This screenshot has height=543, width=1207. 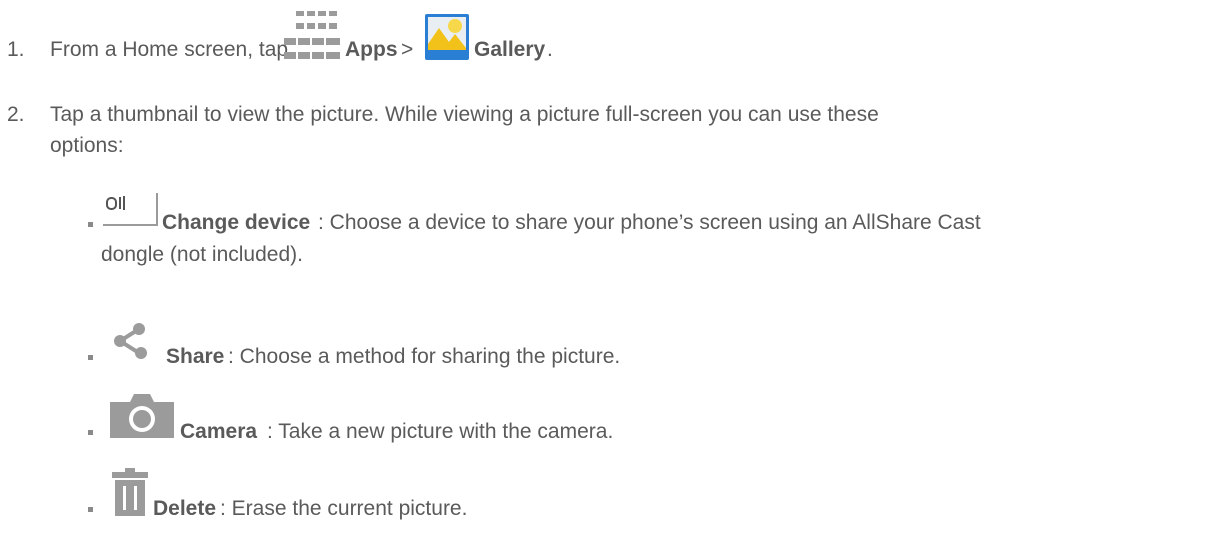 What do you see at coordinates (440, 431) in the screenshot?
I see `option-desc-line1: : Take a new picture with the camera.` at bounding box center [440, 431].